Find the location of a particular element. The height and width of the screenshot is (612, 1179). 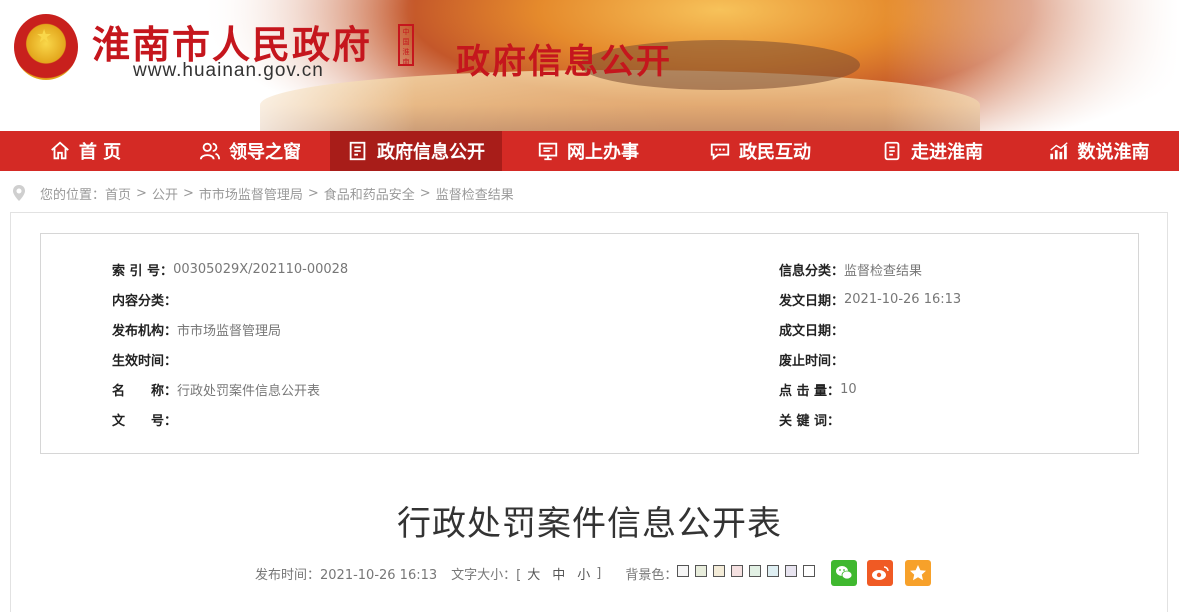

meta-row: 点 击 量： 10 is located at coordinates (818, 389).